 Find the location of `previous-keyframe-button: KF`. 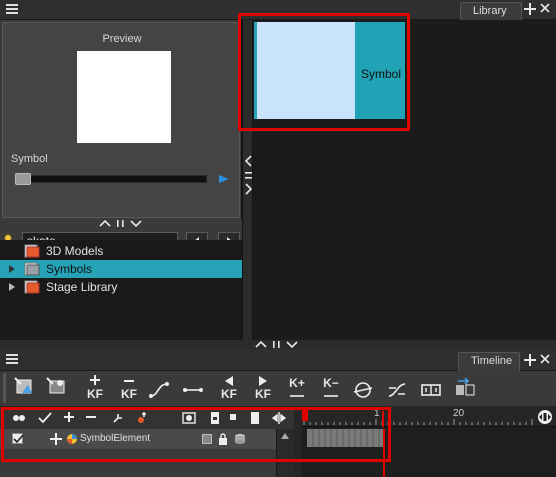

previous-keyframe-button: KF is located at coordinates (229, 389).